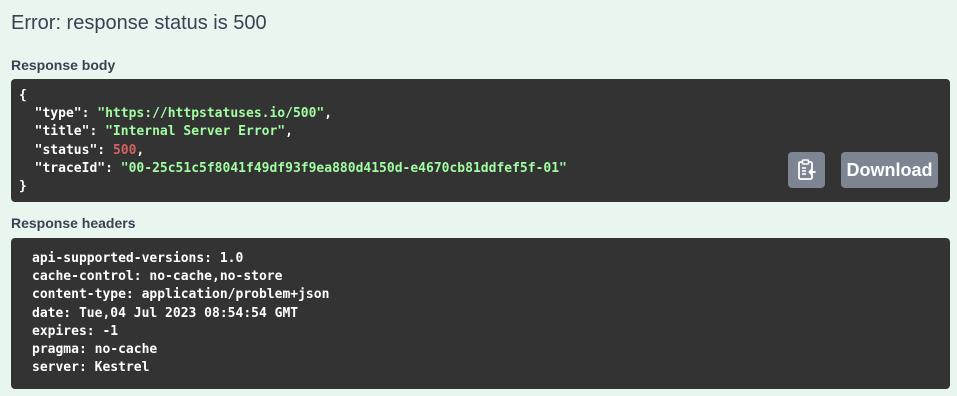 The height and width of the screenshot is (396, 957). I want to click on json-key: "traceId", so click(70, 168).